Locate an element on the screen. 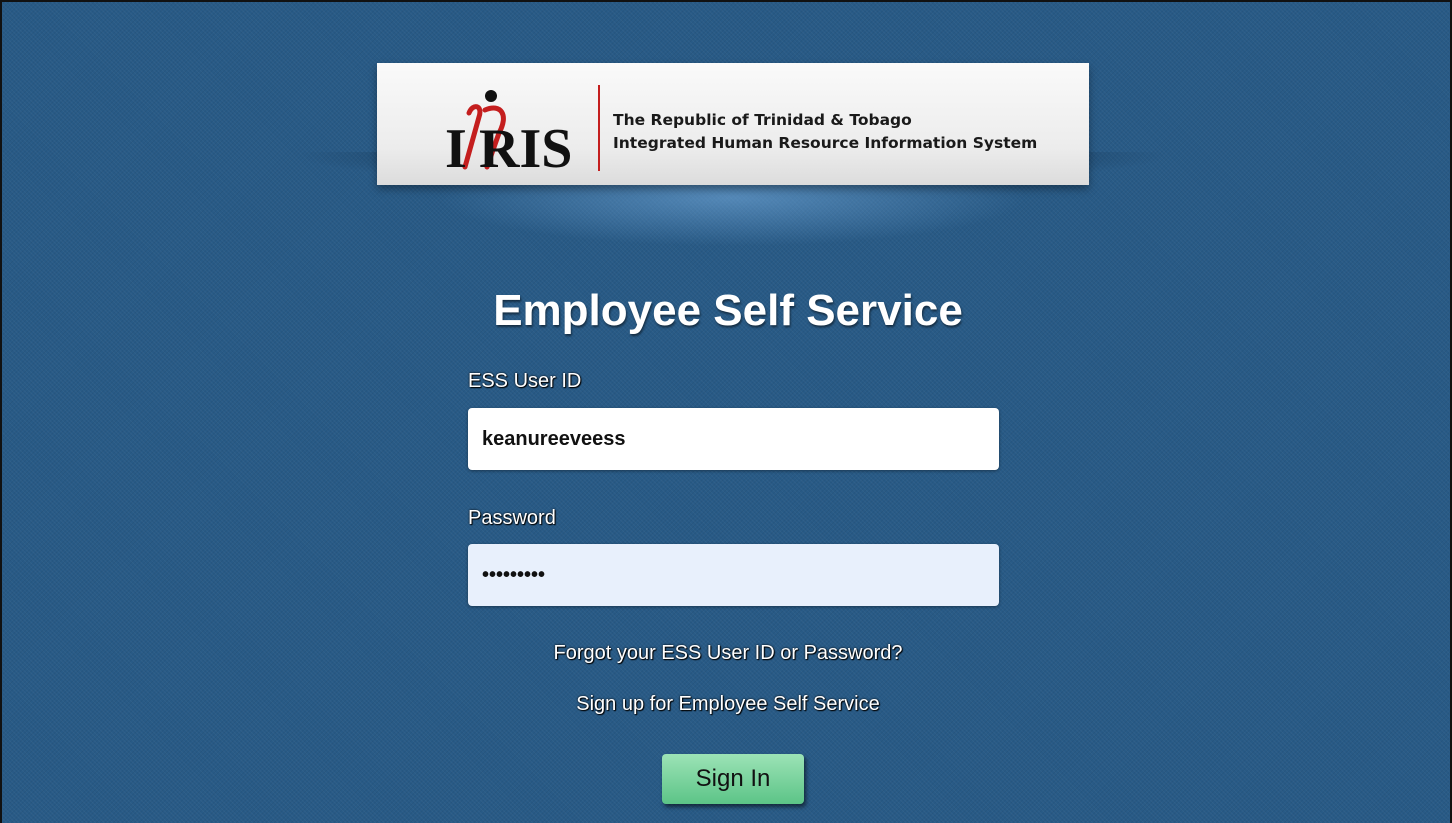 Image resolution: width=1452 pixels, height=823 pixels. ihris-logo: I RIS is located at coordinates (508, 132).